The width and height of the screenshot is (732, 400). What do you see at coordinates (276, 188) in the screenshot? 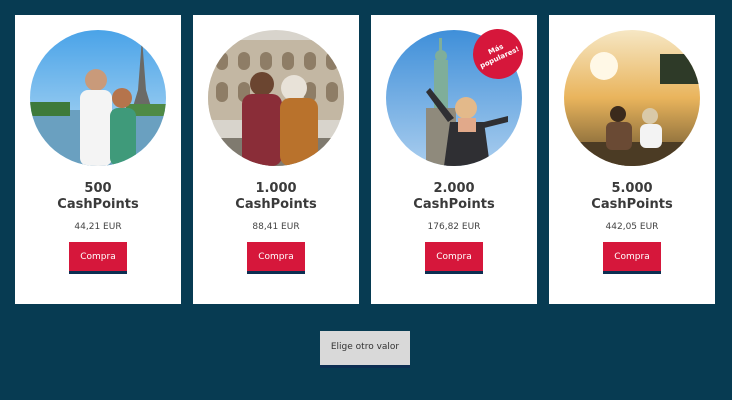
I see `points-number: 1.000` at bounding box center [276, 188].